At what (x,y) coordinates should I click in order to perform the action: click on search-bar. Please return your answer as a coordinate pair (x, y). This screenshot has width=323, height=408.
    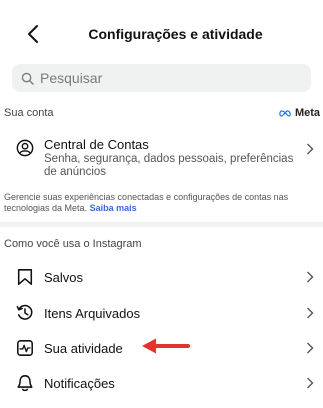
    Looking at the image, I should click on (161, 78).